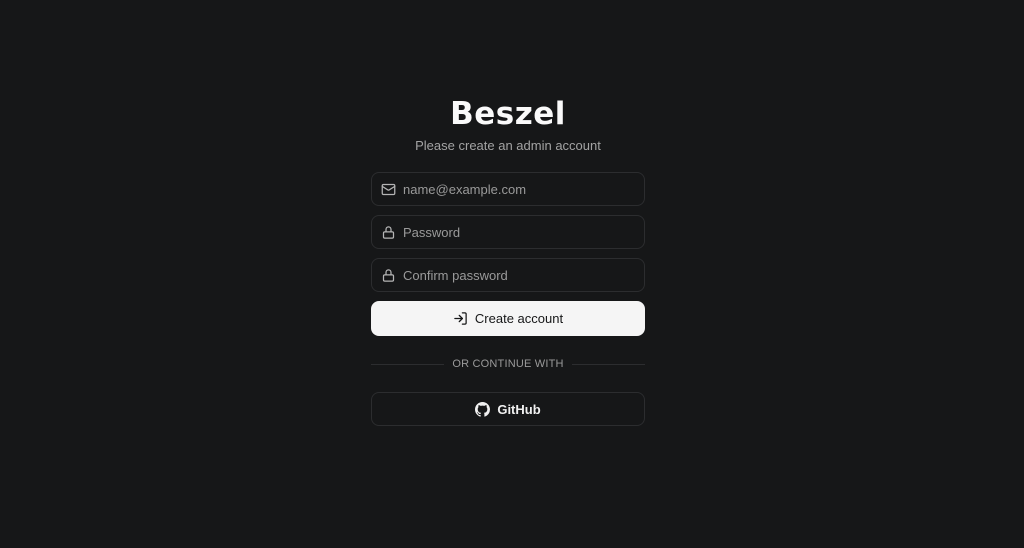 The image size is (1024, 548). I want to click on password-input, so click(519, 232).